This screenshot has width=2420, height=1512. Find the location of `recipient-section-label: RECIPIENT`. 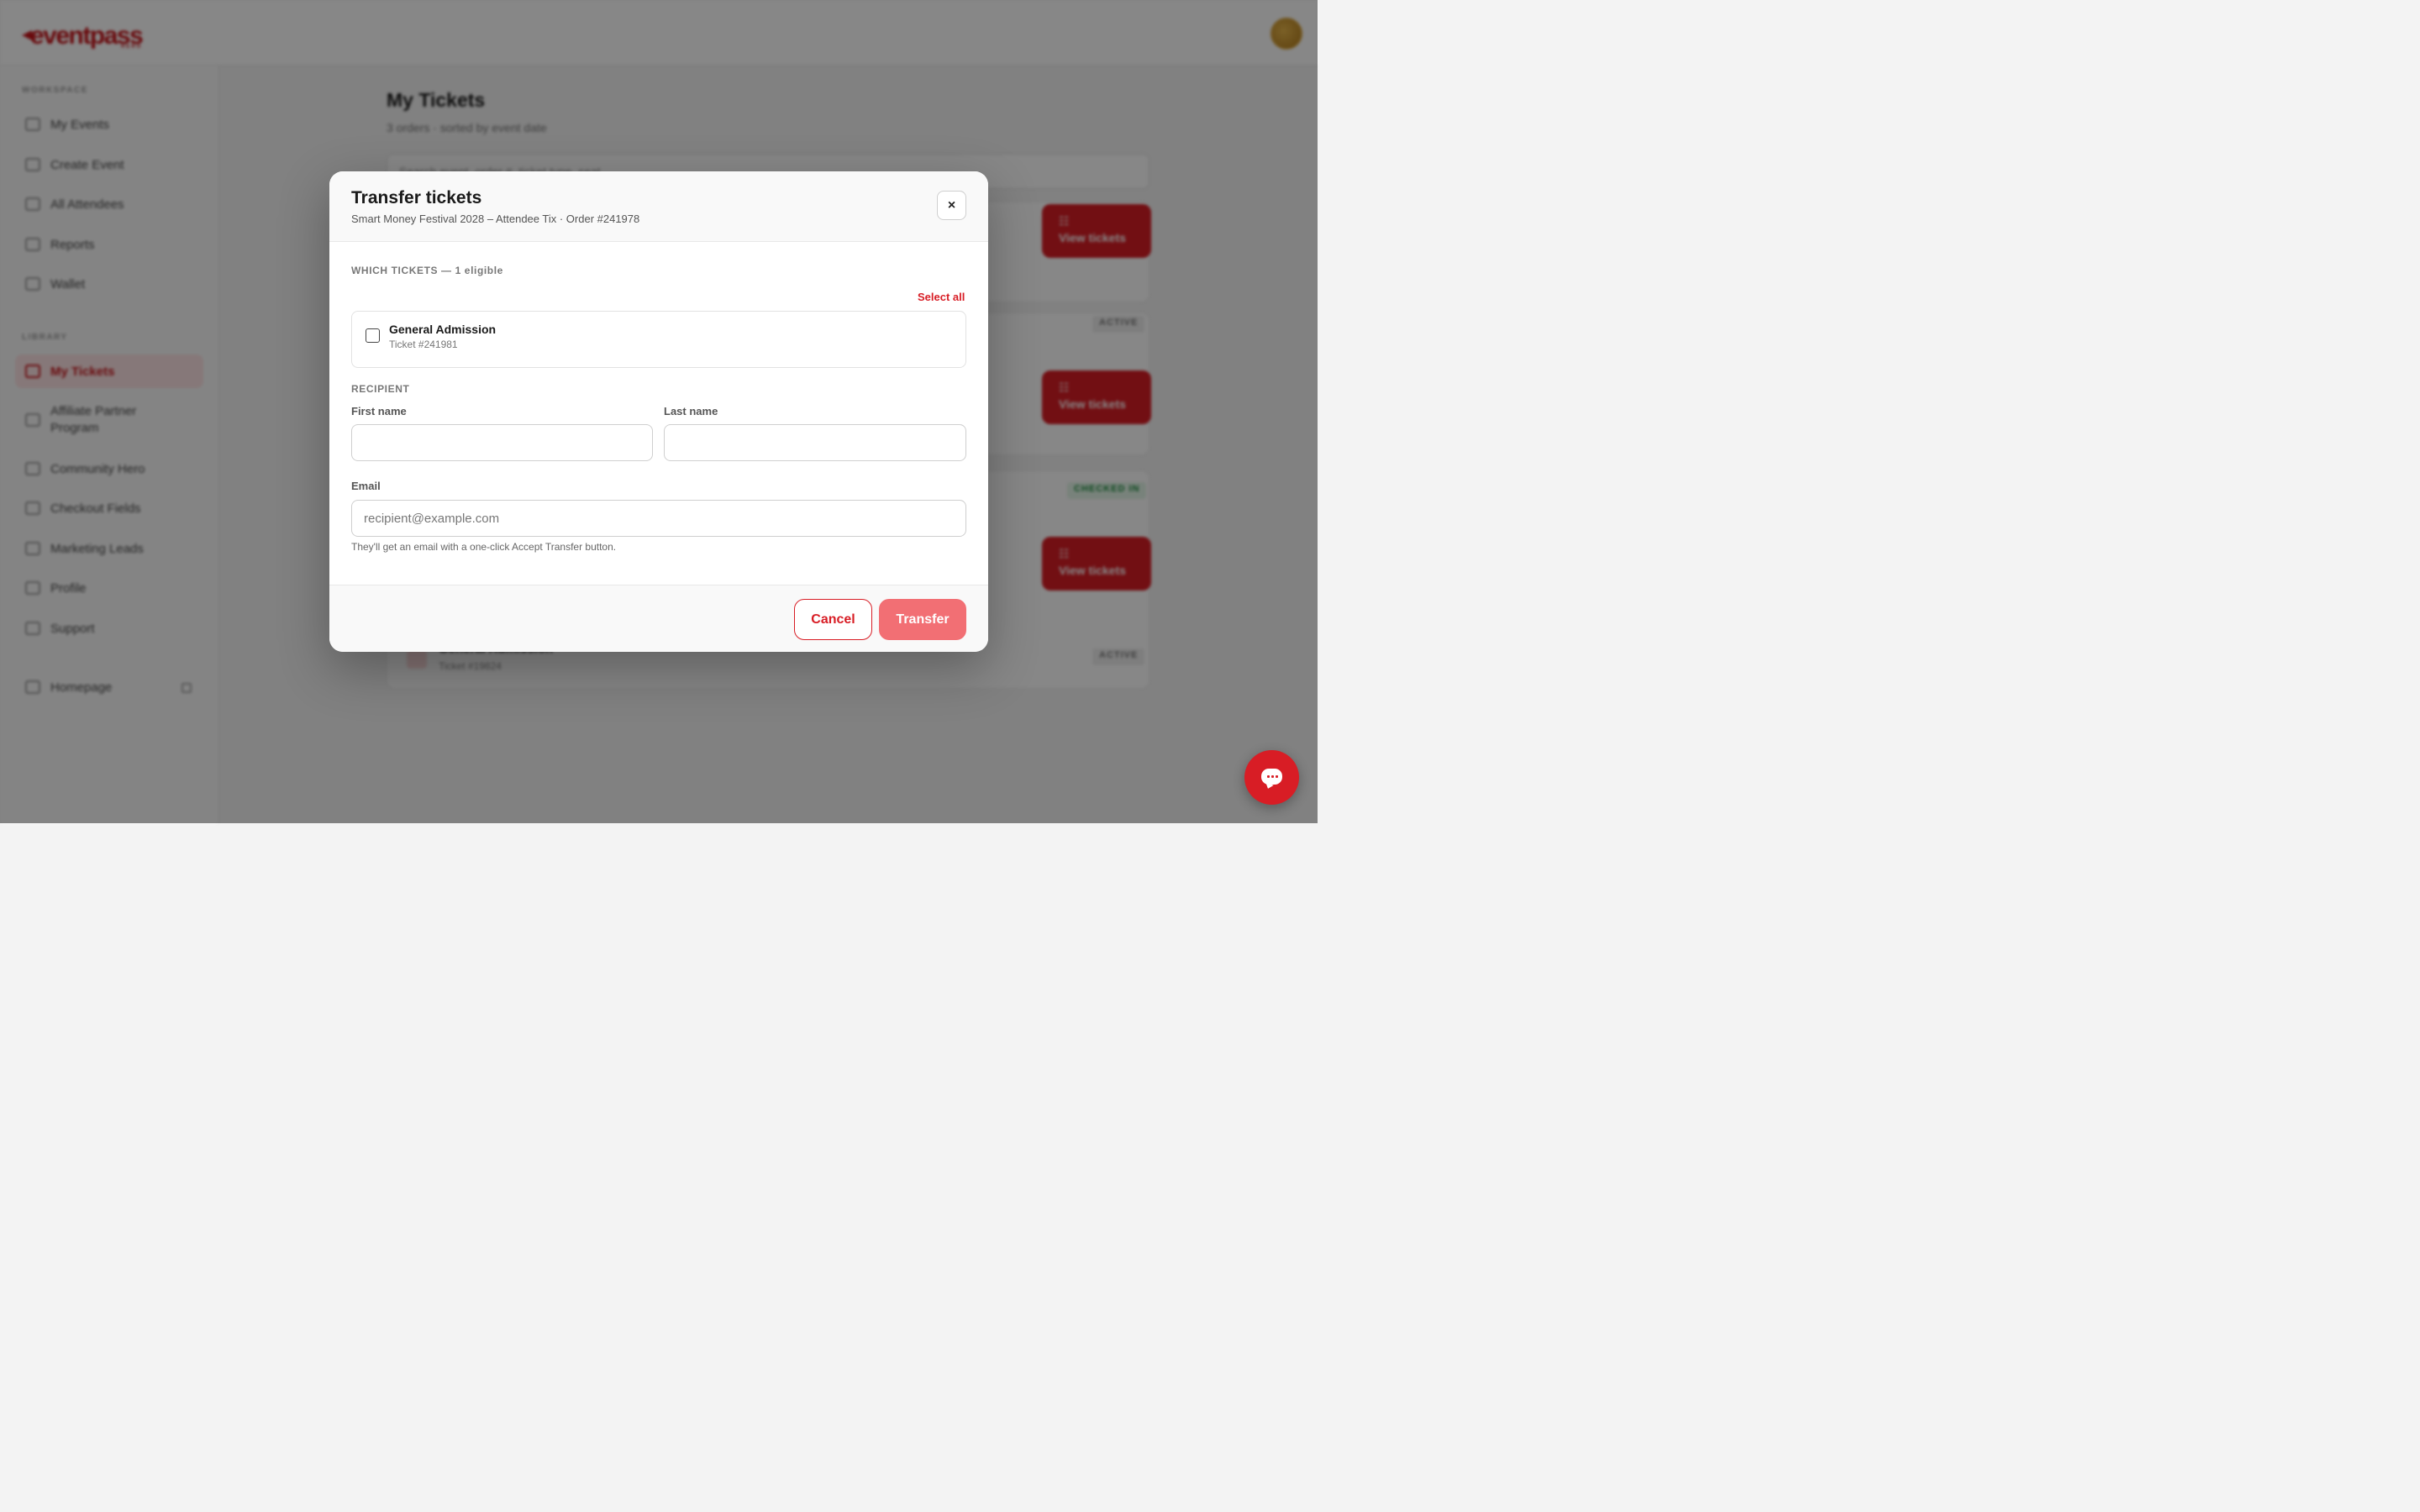

recipient-section-label: RECIPIENT is located at coordinates (381, 389).